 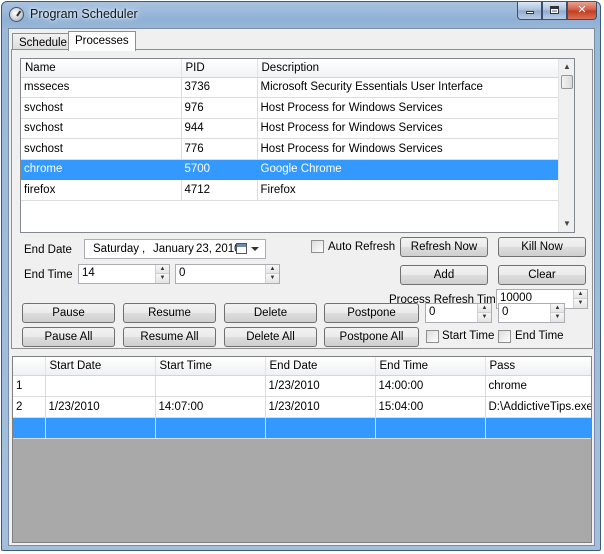 What do you see at coordinates (102, 41) in the screenshot?
I see `tab-processes: Processes` at bounding box center [102, 41].